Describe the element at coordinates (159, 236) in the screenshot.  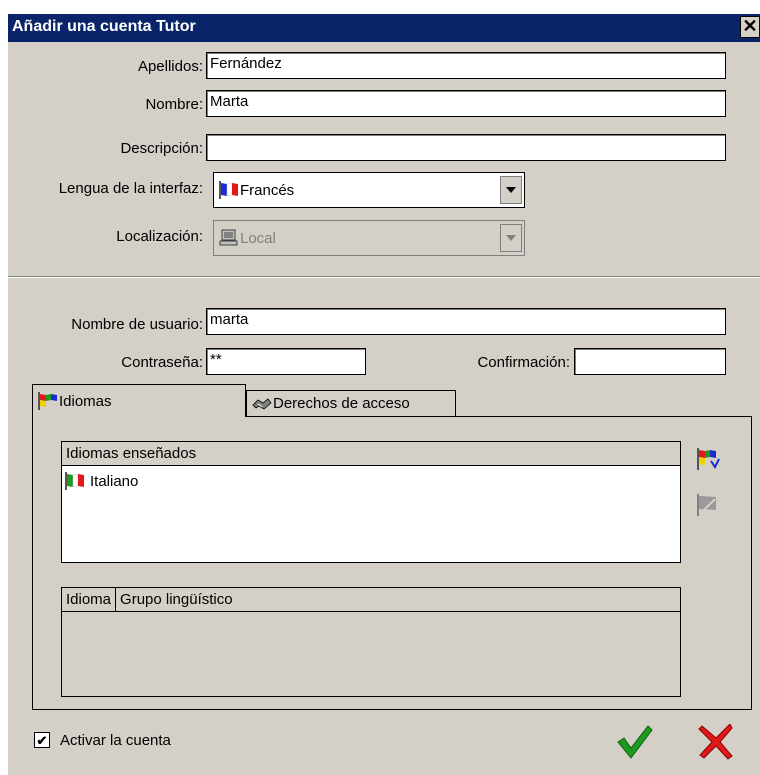
I see `localizacion-label: Localización:` at that location.